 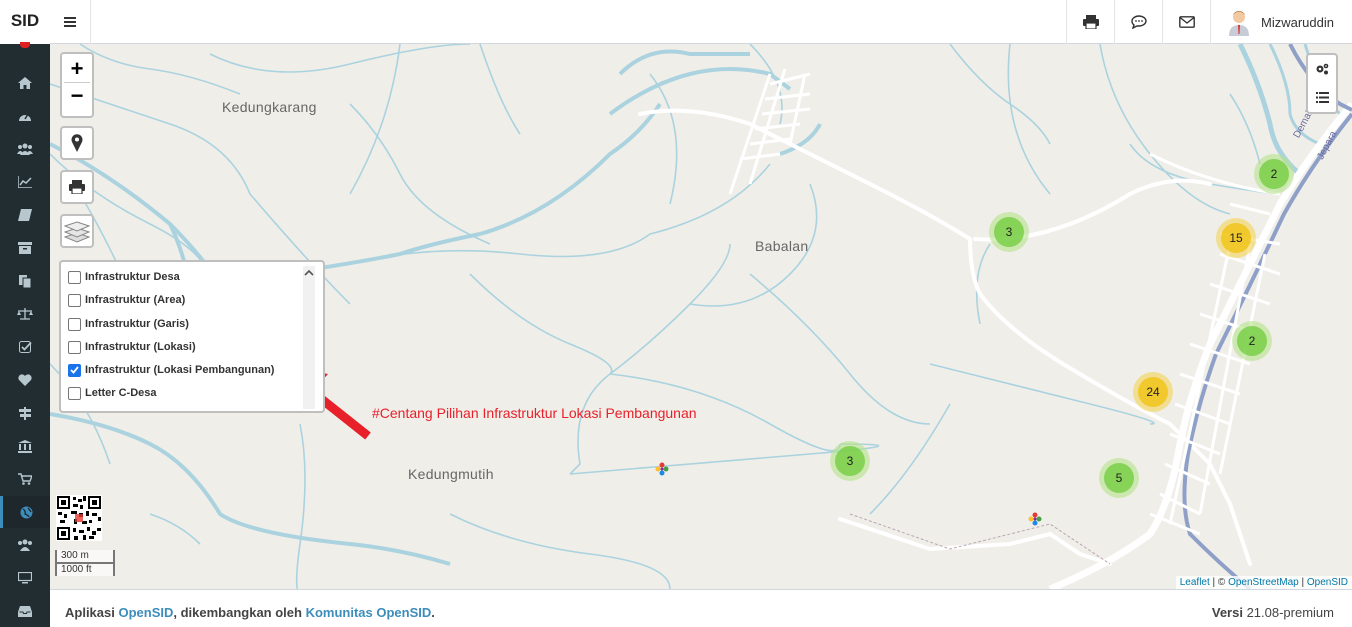 What do you see at coordinates (269, 107) in the screenshot?
I see `place-label-kedungkarang: Kedungkarang` at bounding box center [269, 107].